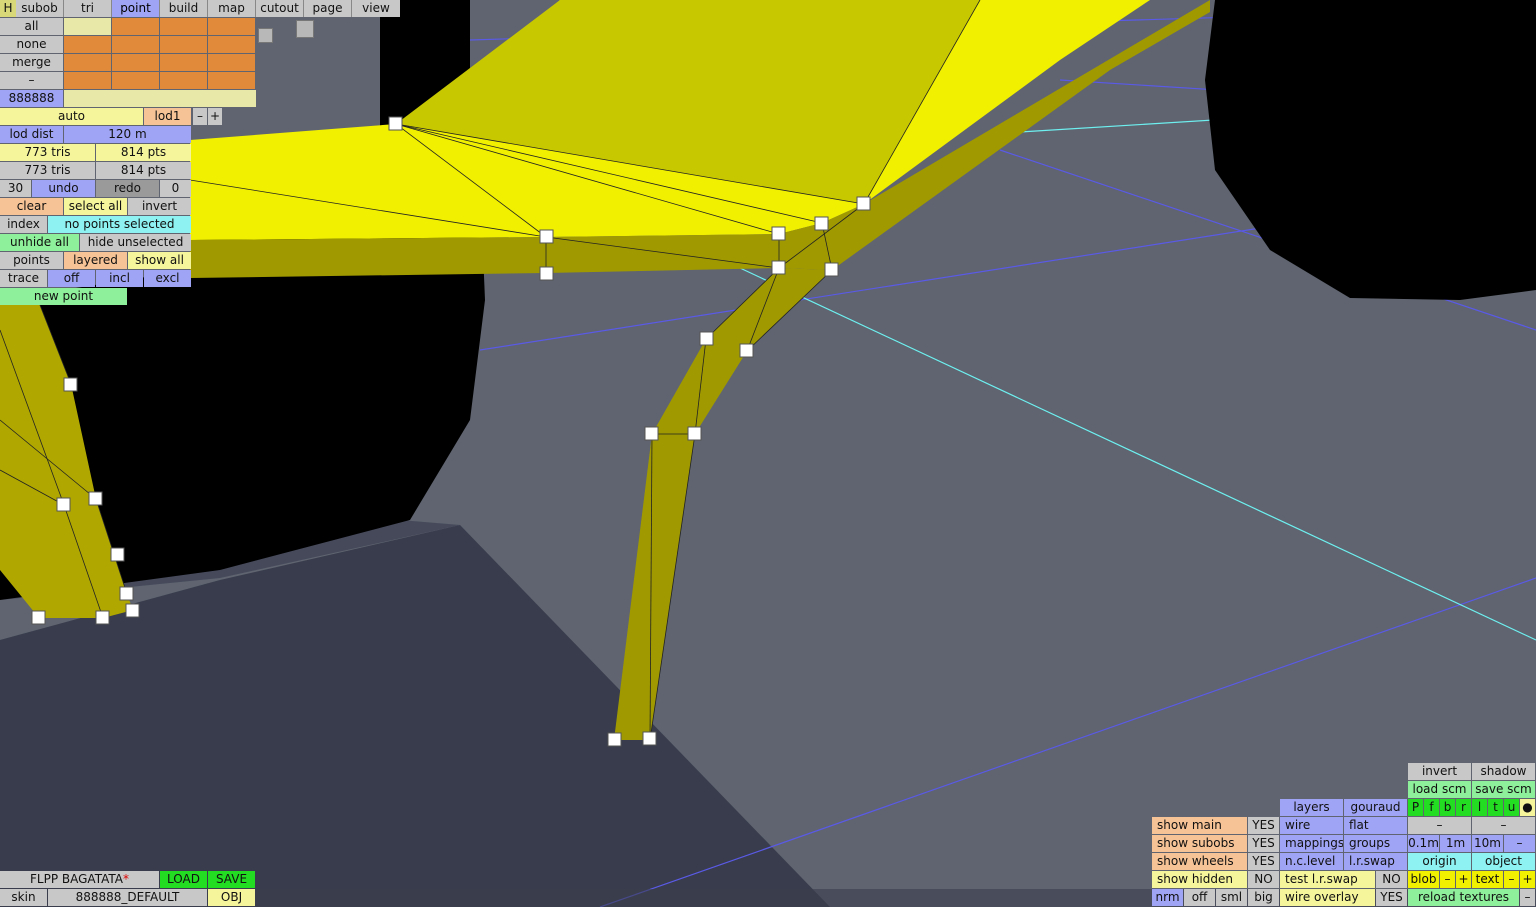 Image resolution: width=1536 pixels, height=907 pixels. Describe the element at coordinates (1487, 843) in the screenshot. I see `grid-10m-button: 10m` at that location.